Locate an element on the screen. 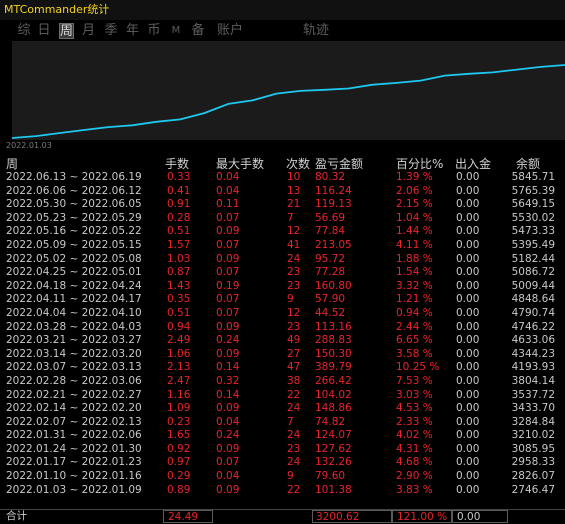 This screenshot has width=565, height=524. cell-week: 2022.02.28 ~ 2022.03.06 is located at coordinates (74, 380).